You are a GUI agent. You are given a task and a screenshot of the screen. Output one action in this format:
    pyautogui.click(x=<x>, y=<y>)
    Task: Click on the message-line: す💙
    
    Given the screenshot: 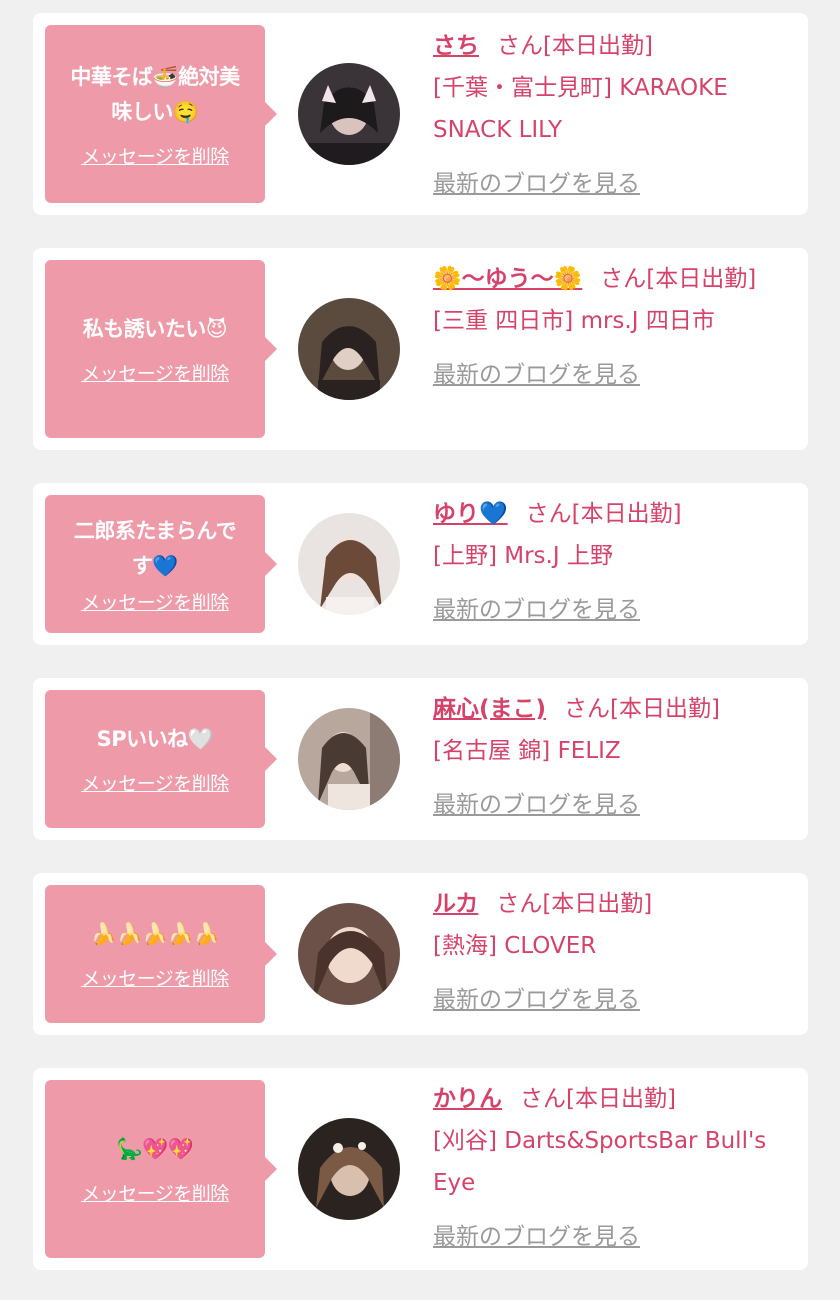 What is the action you would take?
    pyautogui.click(x=155, y=565)
    